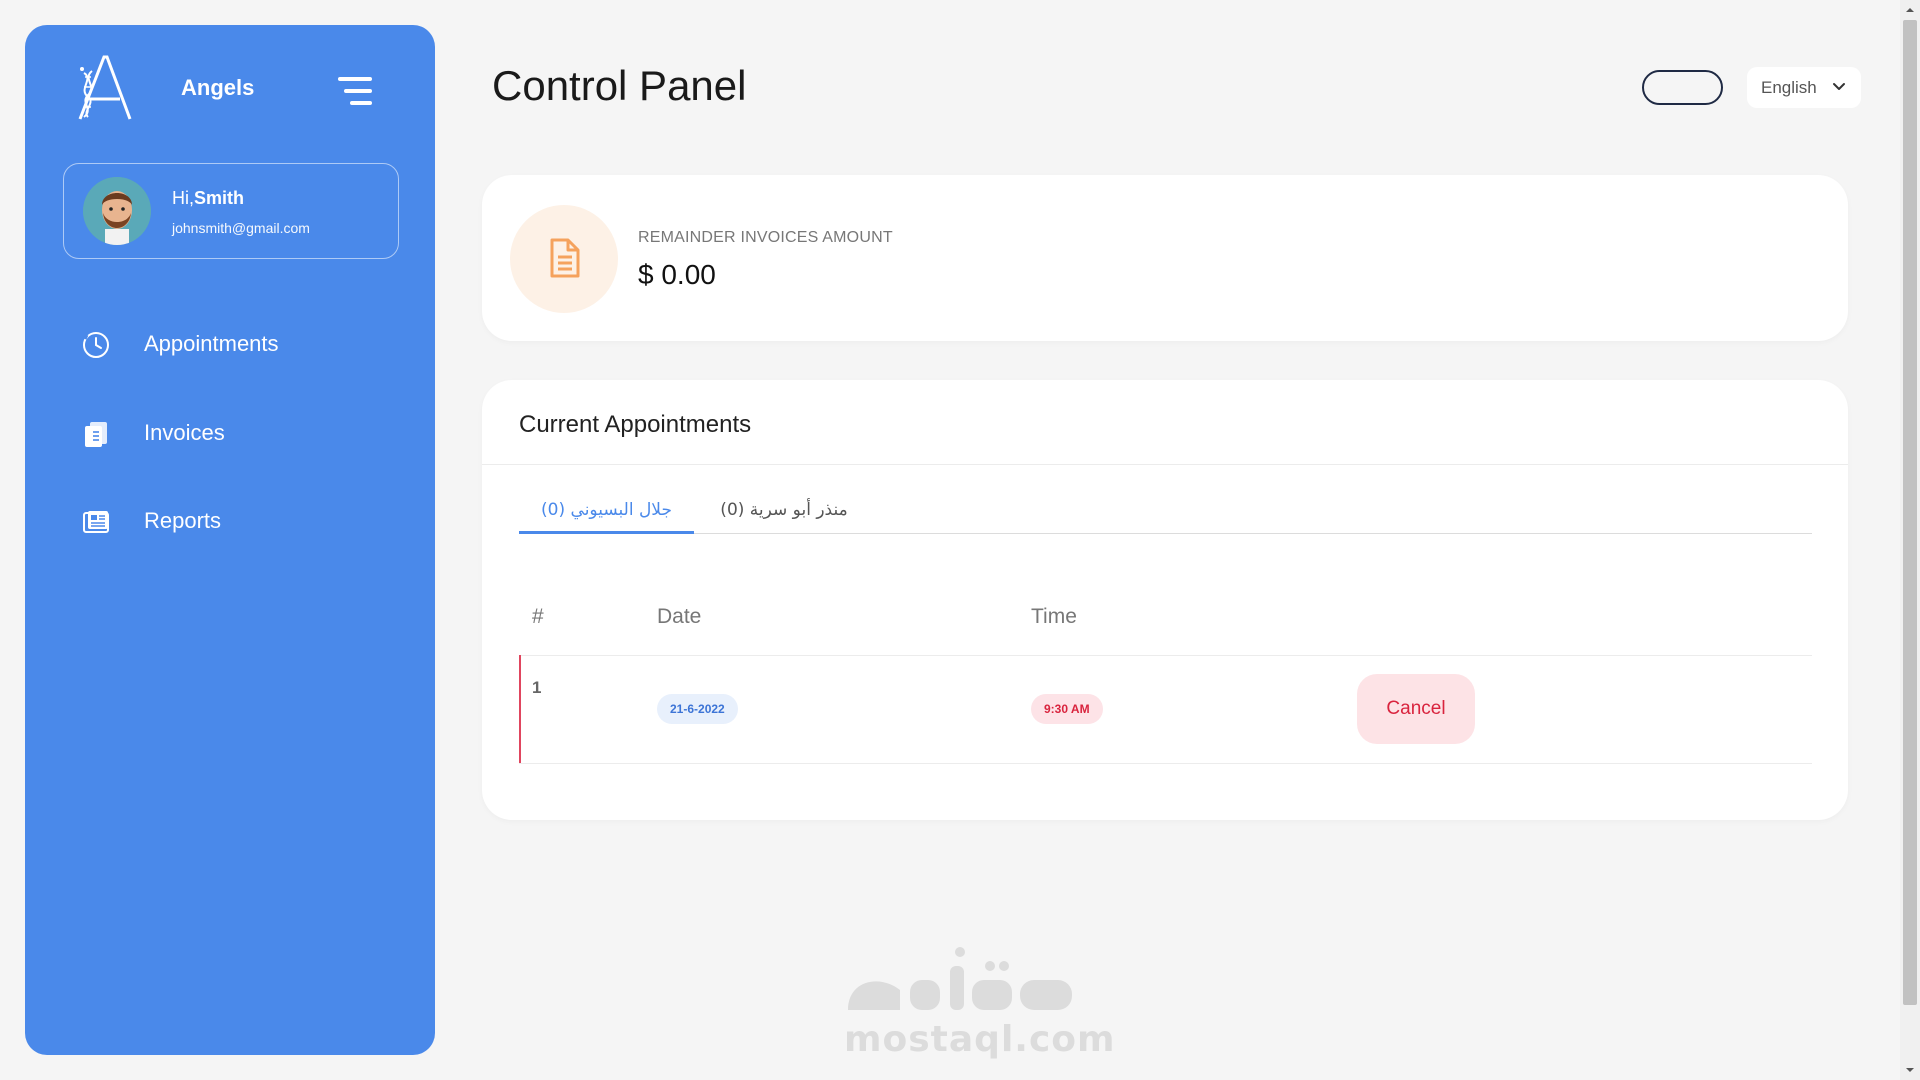  What do you see at coordinates (606, 517) in the screenshot?
I see `tab-doctor-1: جلال البسيوني (0)` at bounding box center [606, 517].